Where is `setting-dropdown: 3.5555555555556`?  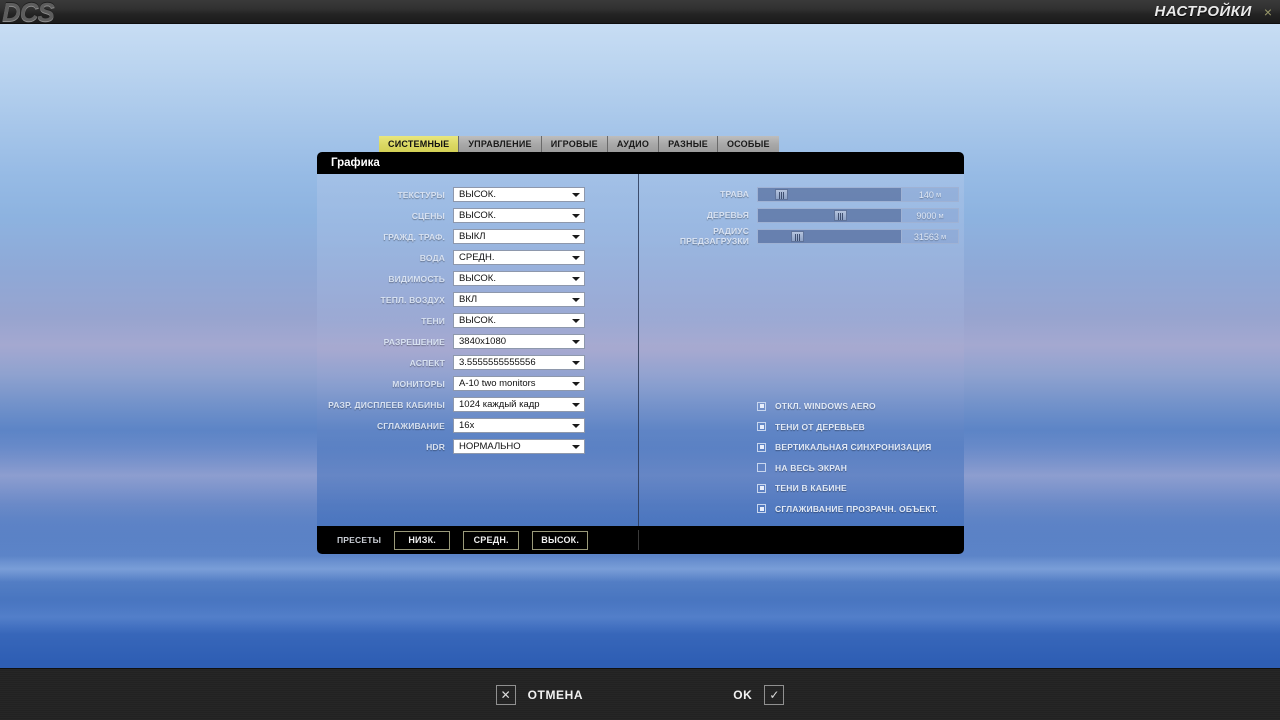 setting-dropdown: 3.5555555555556 is located at coordinates (519, 362).